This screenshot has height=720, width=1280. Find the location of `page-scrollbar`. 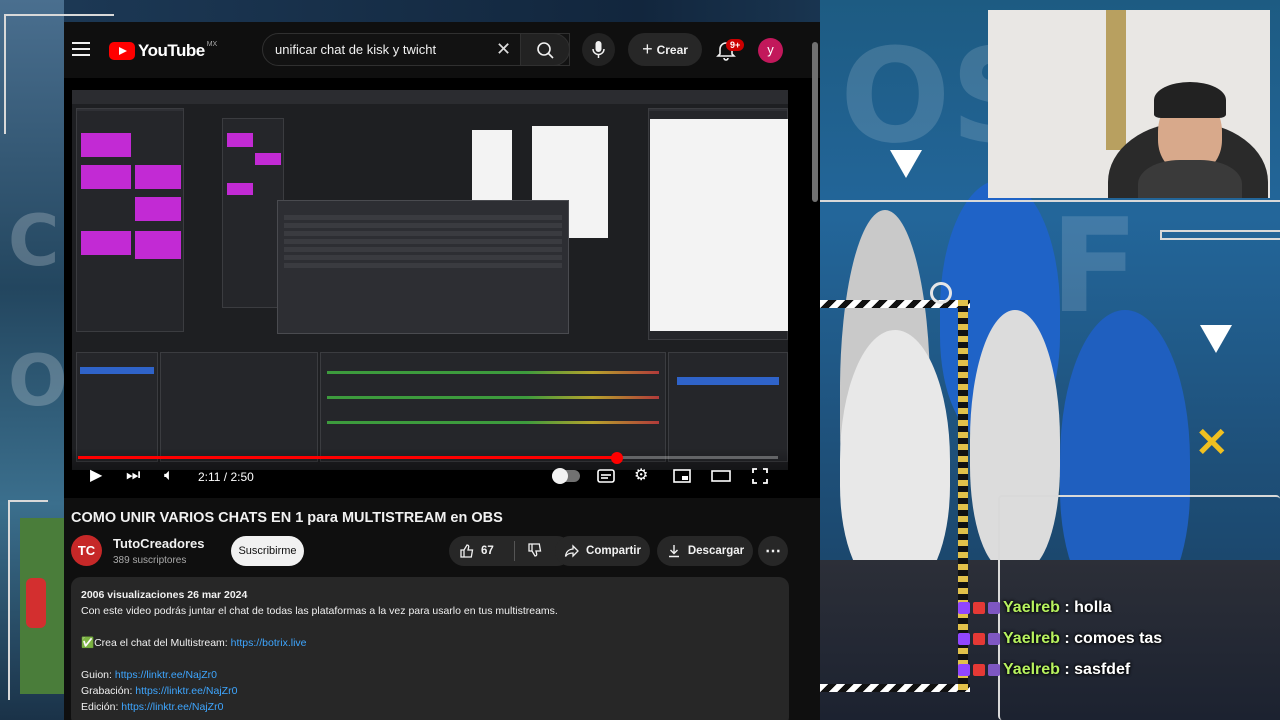

page-scrollbar is located at coordinates (815, 122).